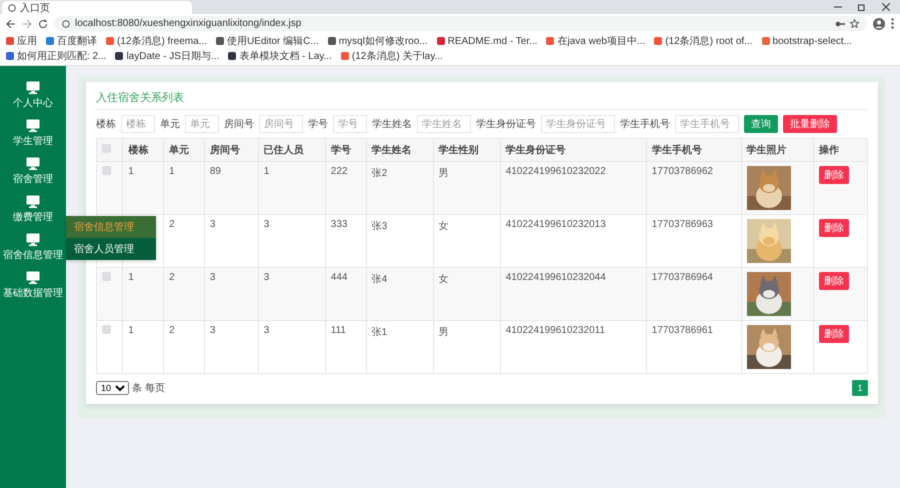 This screenshot has width=900, height=488. I want to click on header-cell: 学号, so click(345, 150).